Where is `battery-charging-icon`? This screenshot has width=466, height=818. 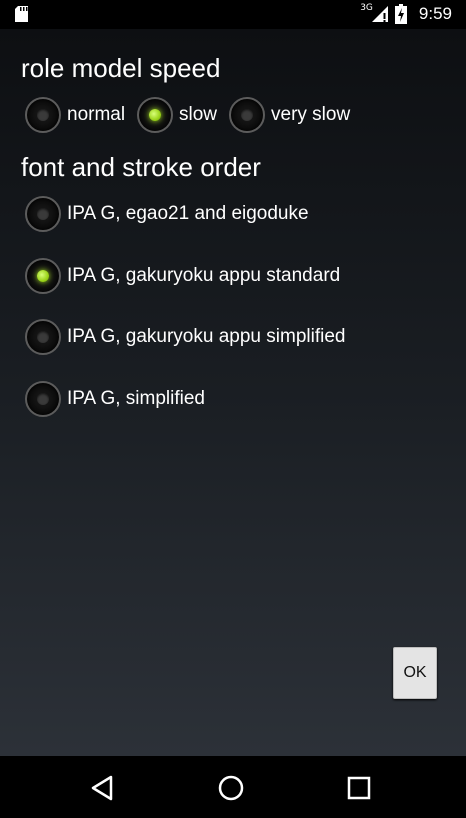 battery-charging-icon is located at coordinates (400, 14).